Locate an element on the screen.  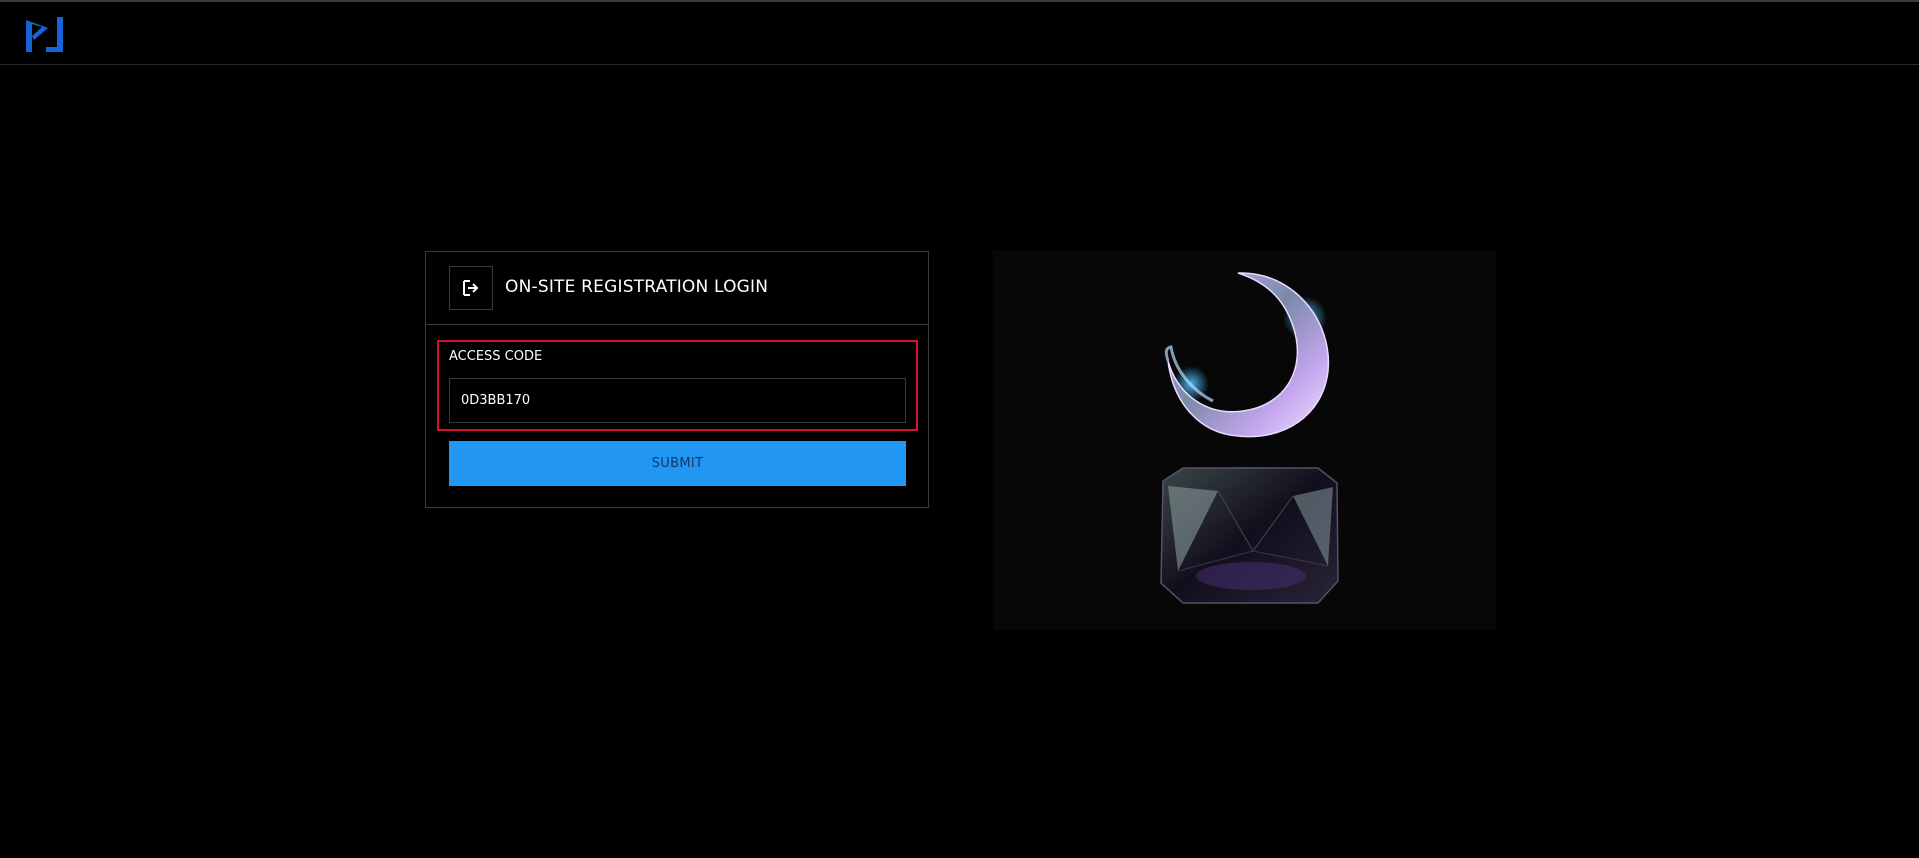
access-code-input is located at coordinates (677, 400).